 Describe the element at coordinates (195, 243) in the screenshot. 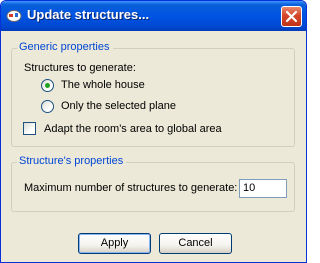

I see `cancel-button: Cancel` at that location.